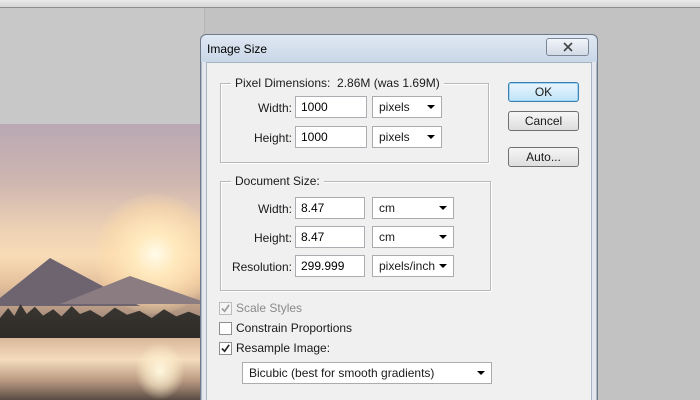 The width and height of the screenshot is (700, 400). What do you see at coordinates (350, 4) in the screenshot?
I see `app-menu-bar` at bounding box center [350, 4].